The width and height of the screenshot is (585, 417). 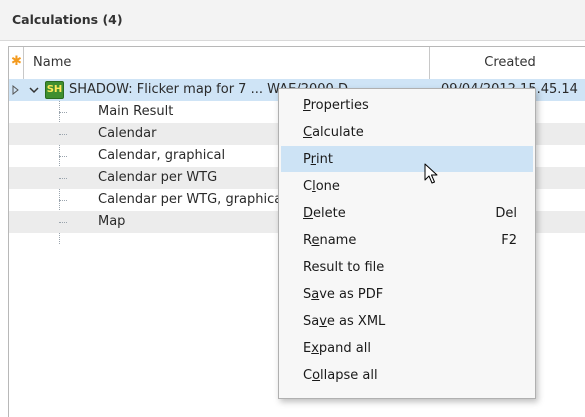 What do you see at coordinates (343, 294) in the screenshot?
I see `menu-item-label: Save as PDF` at bounding box center [343, 294].